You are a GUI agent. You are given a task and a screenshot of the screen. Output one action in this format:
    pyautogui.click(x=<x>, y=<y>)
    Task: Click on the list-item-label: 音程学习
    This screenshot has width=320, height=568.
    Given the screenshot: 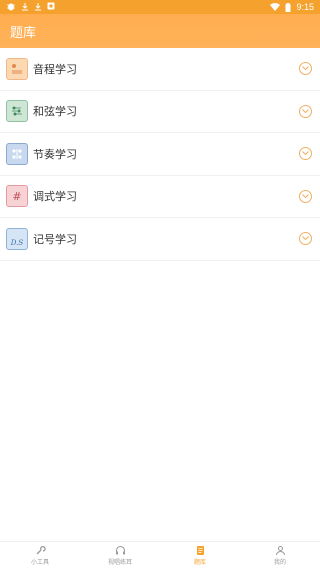 What is the action you would take?
    pyautogui.click(x=55, y=69)
    